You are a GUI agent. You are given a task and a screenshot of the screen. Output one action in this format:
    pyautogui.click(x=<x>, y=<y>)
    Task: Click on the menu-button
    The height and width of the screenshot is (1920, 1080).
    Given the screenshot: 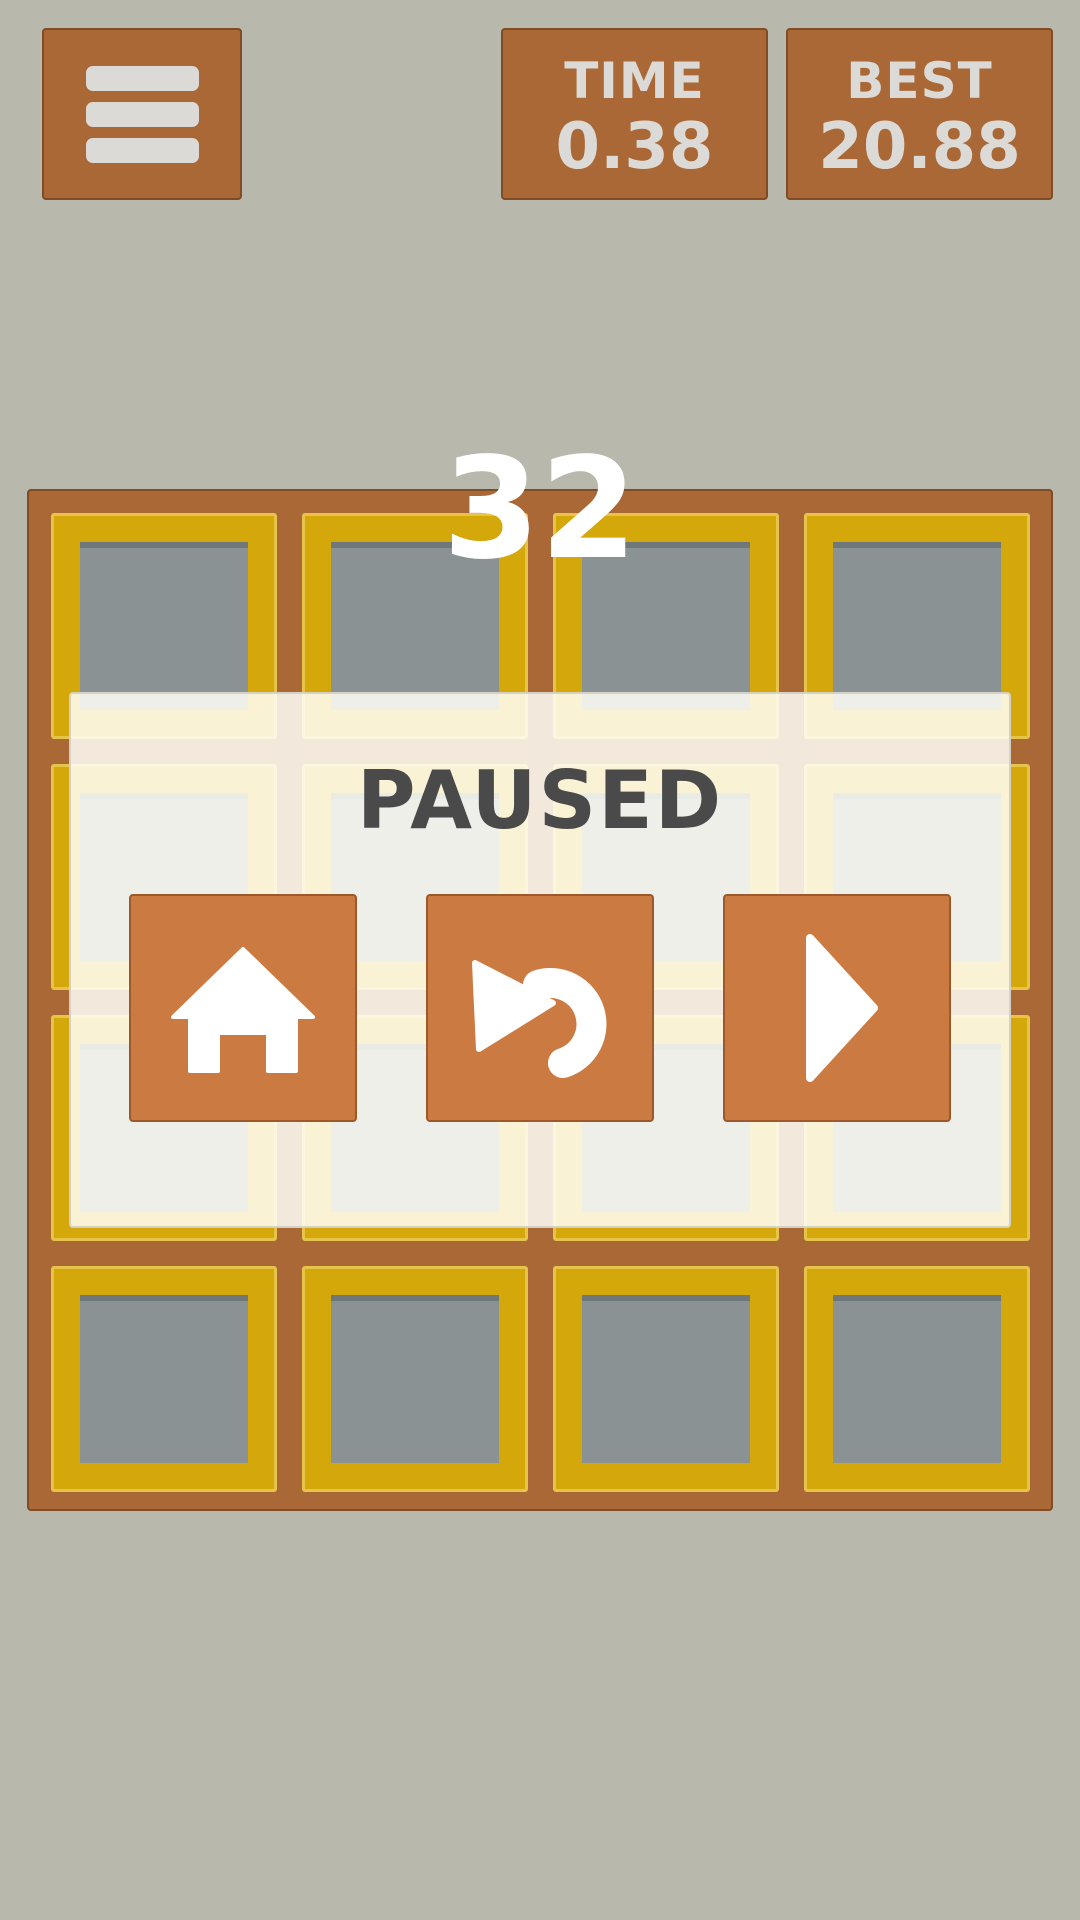 What is the action you would take?
    pyautogui.click(x=142, y=114)
    